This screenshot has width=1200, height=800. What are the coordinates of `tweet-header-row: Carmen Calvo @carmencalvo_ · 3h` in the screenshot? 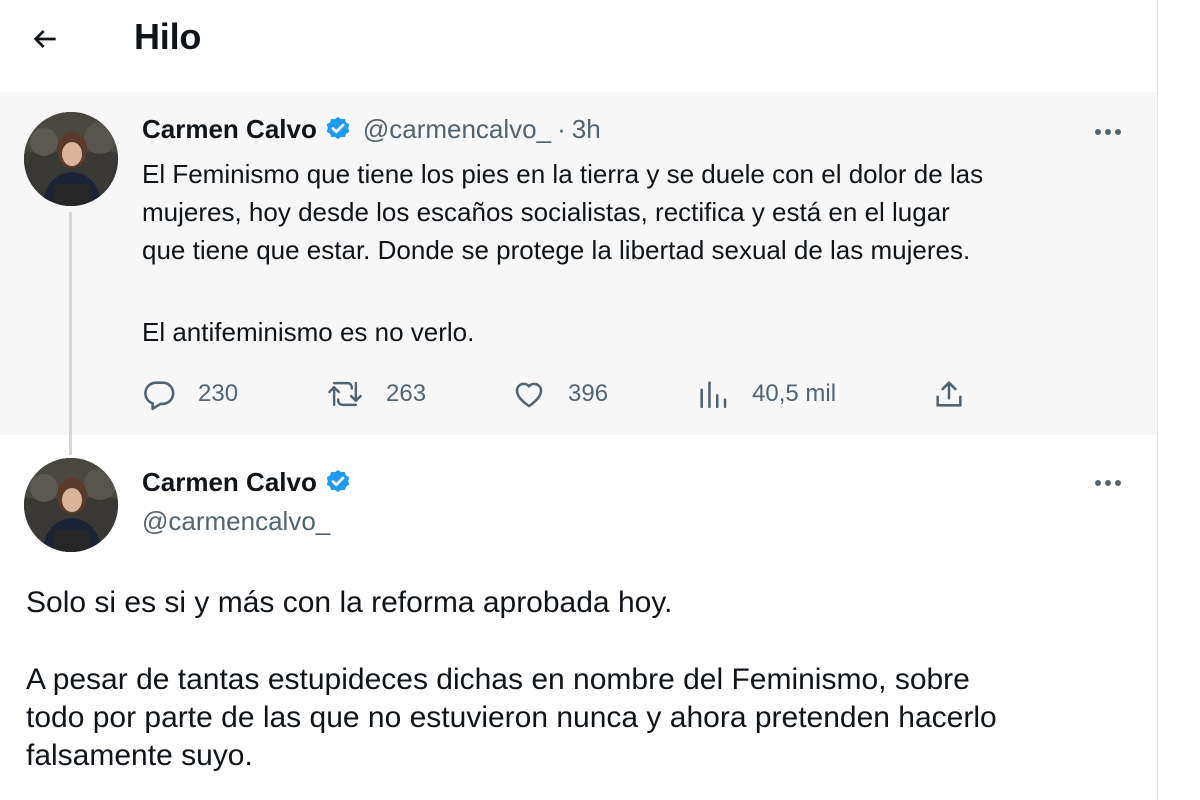 It's located at (371, 129).